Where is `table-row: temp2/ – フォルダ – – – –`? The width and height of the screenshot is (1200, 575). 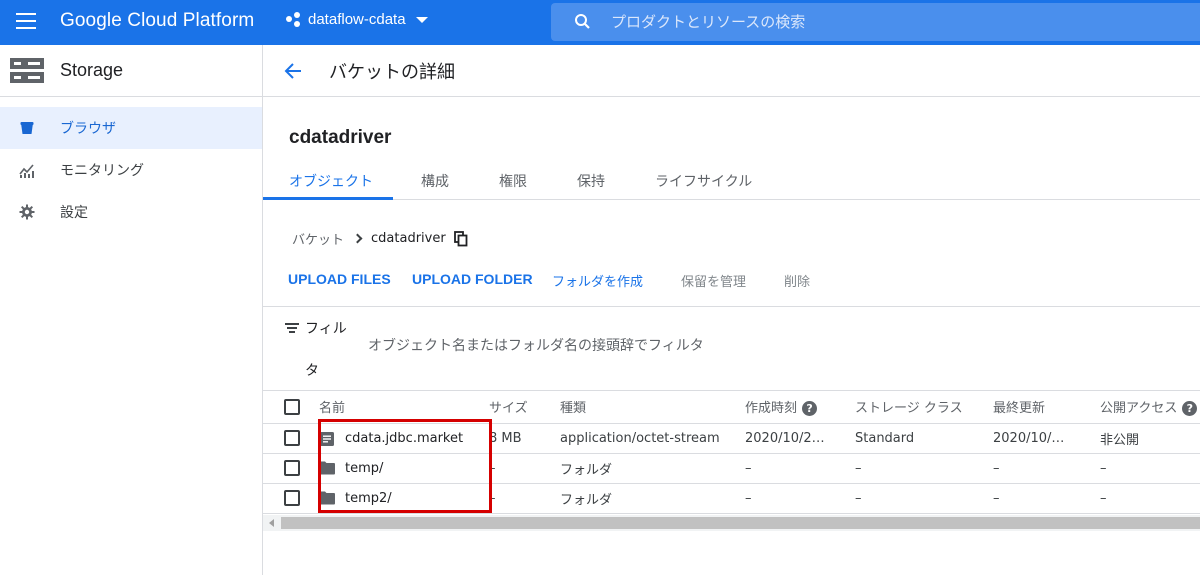
table-row: temp2/ – フォルダ – – – – is located at coordinates (731, 498).